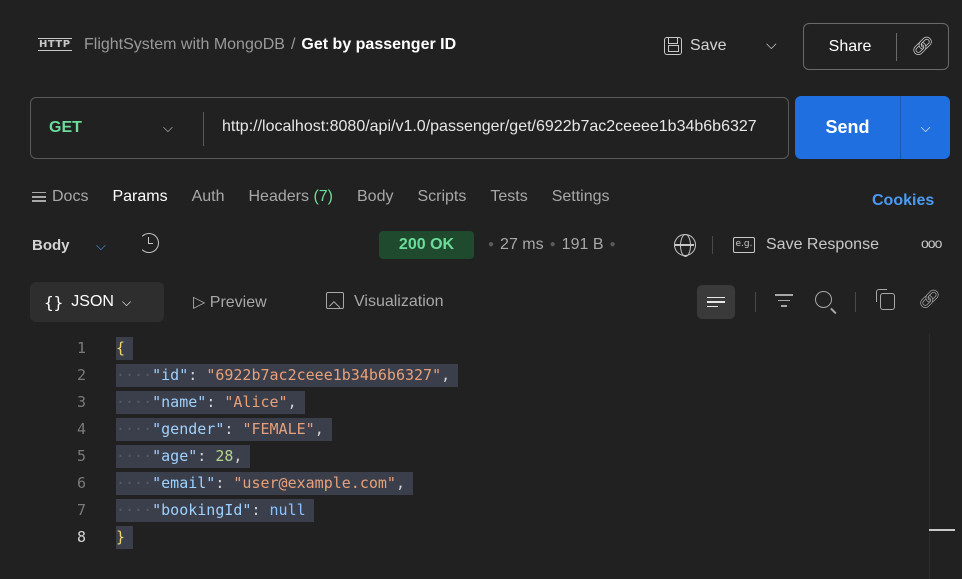 This screenshot has width=962, height=579. What do you see at coordinates (784, 302) in the screenshot?
I see `filter-icon` at bounding box center [784, 302].